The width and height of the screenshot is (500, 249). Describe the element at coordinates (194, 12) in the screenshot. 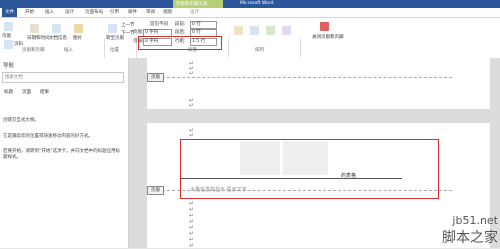

I see `tab-header-design: 设计` at that location.